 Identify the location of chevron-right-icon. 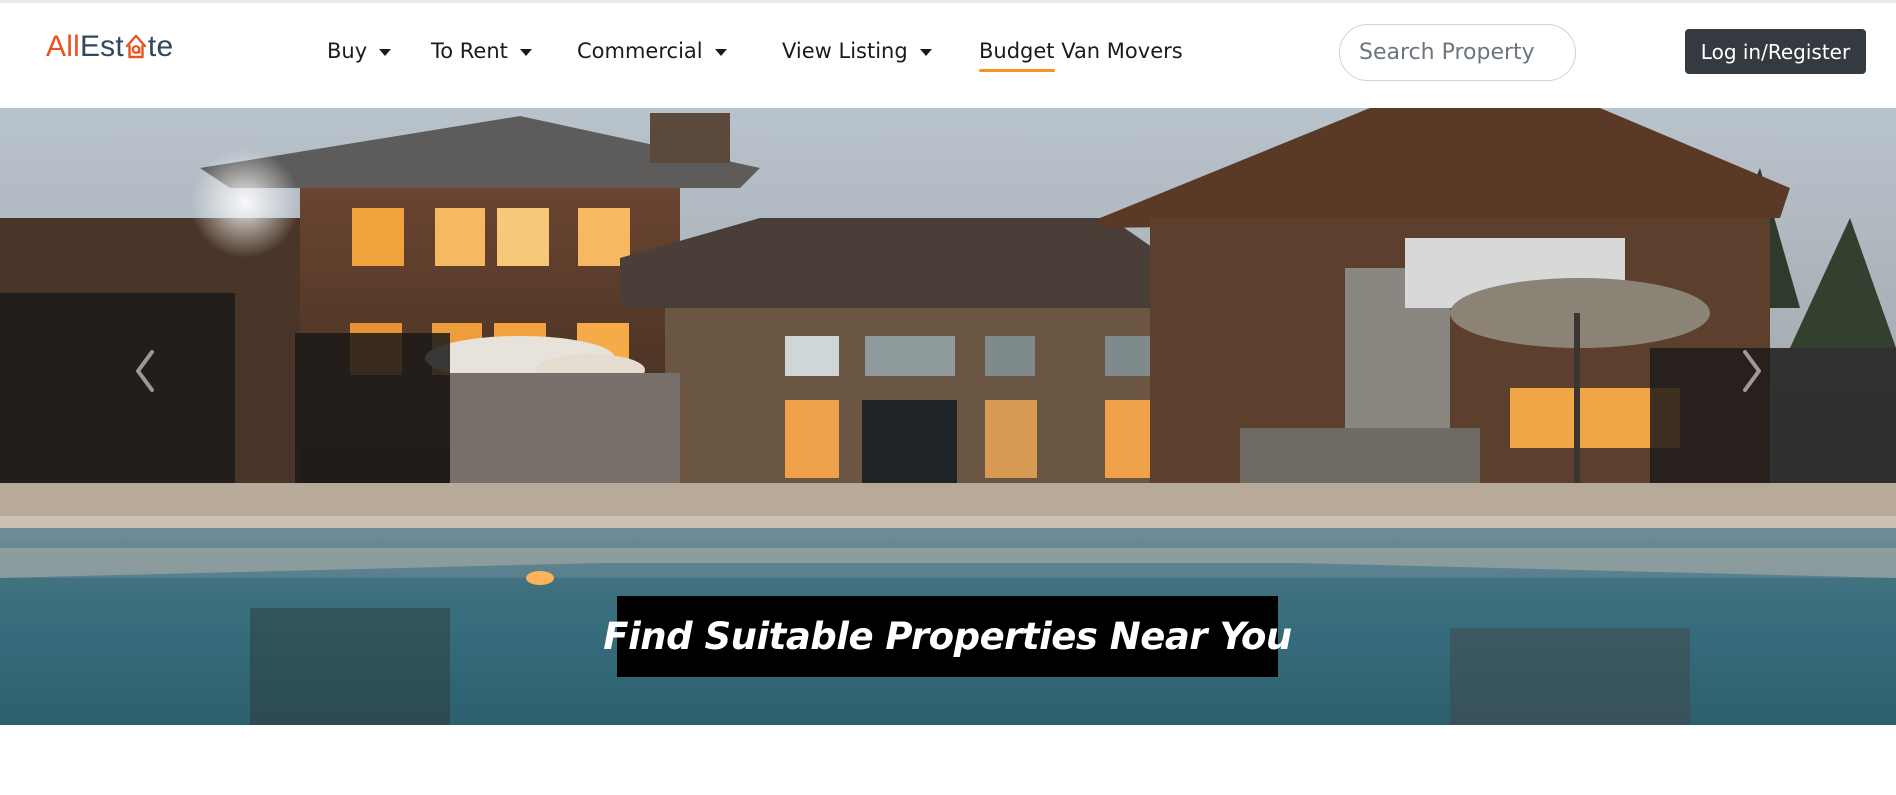
(1752, 371).